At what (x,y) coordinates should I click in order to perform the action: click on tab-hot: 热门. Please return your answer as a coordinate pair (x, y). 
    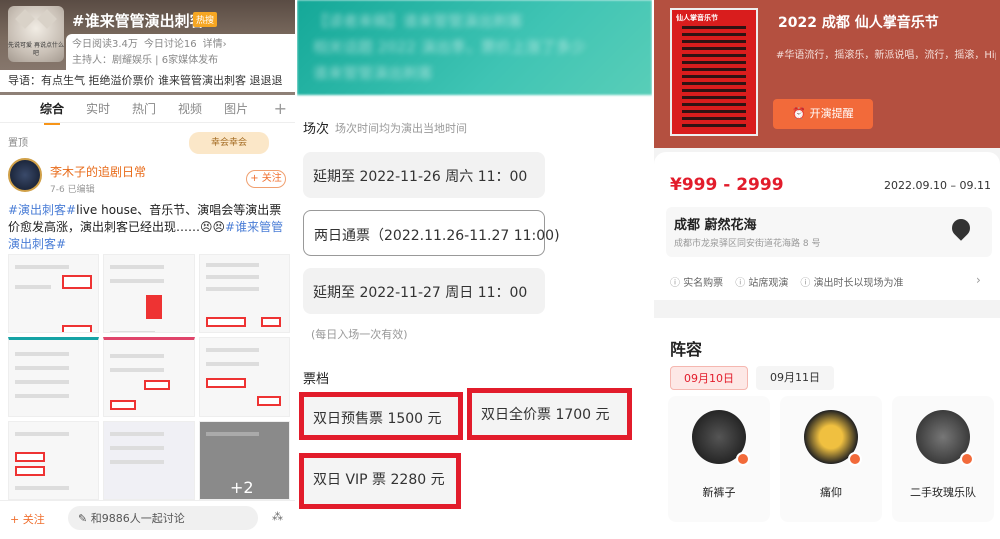
    Looking at the image, I should click on (144, 108).